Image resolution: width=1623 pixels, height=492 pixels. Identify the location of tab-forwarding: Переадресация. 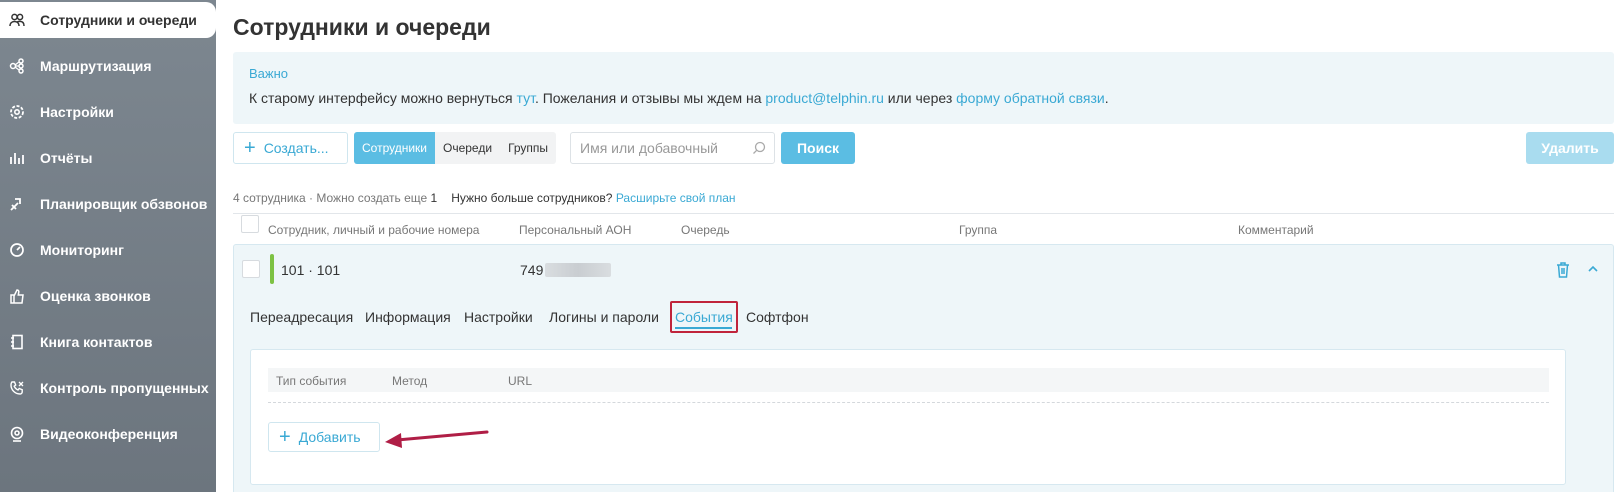
(301, 317).